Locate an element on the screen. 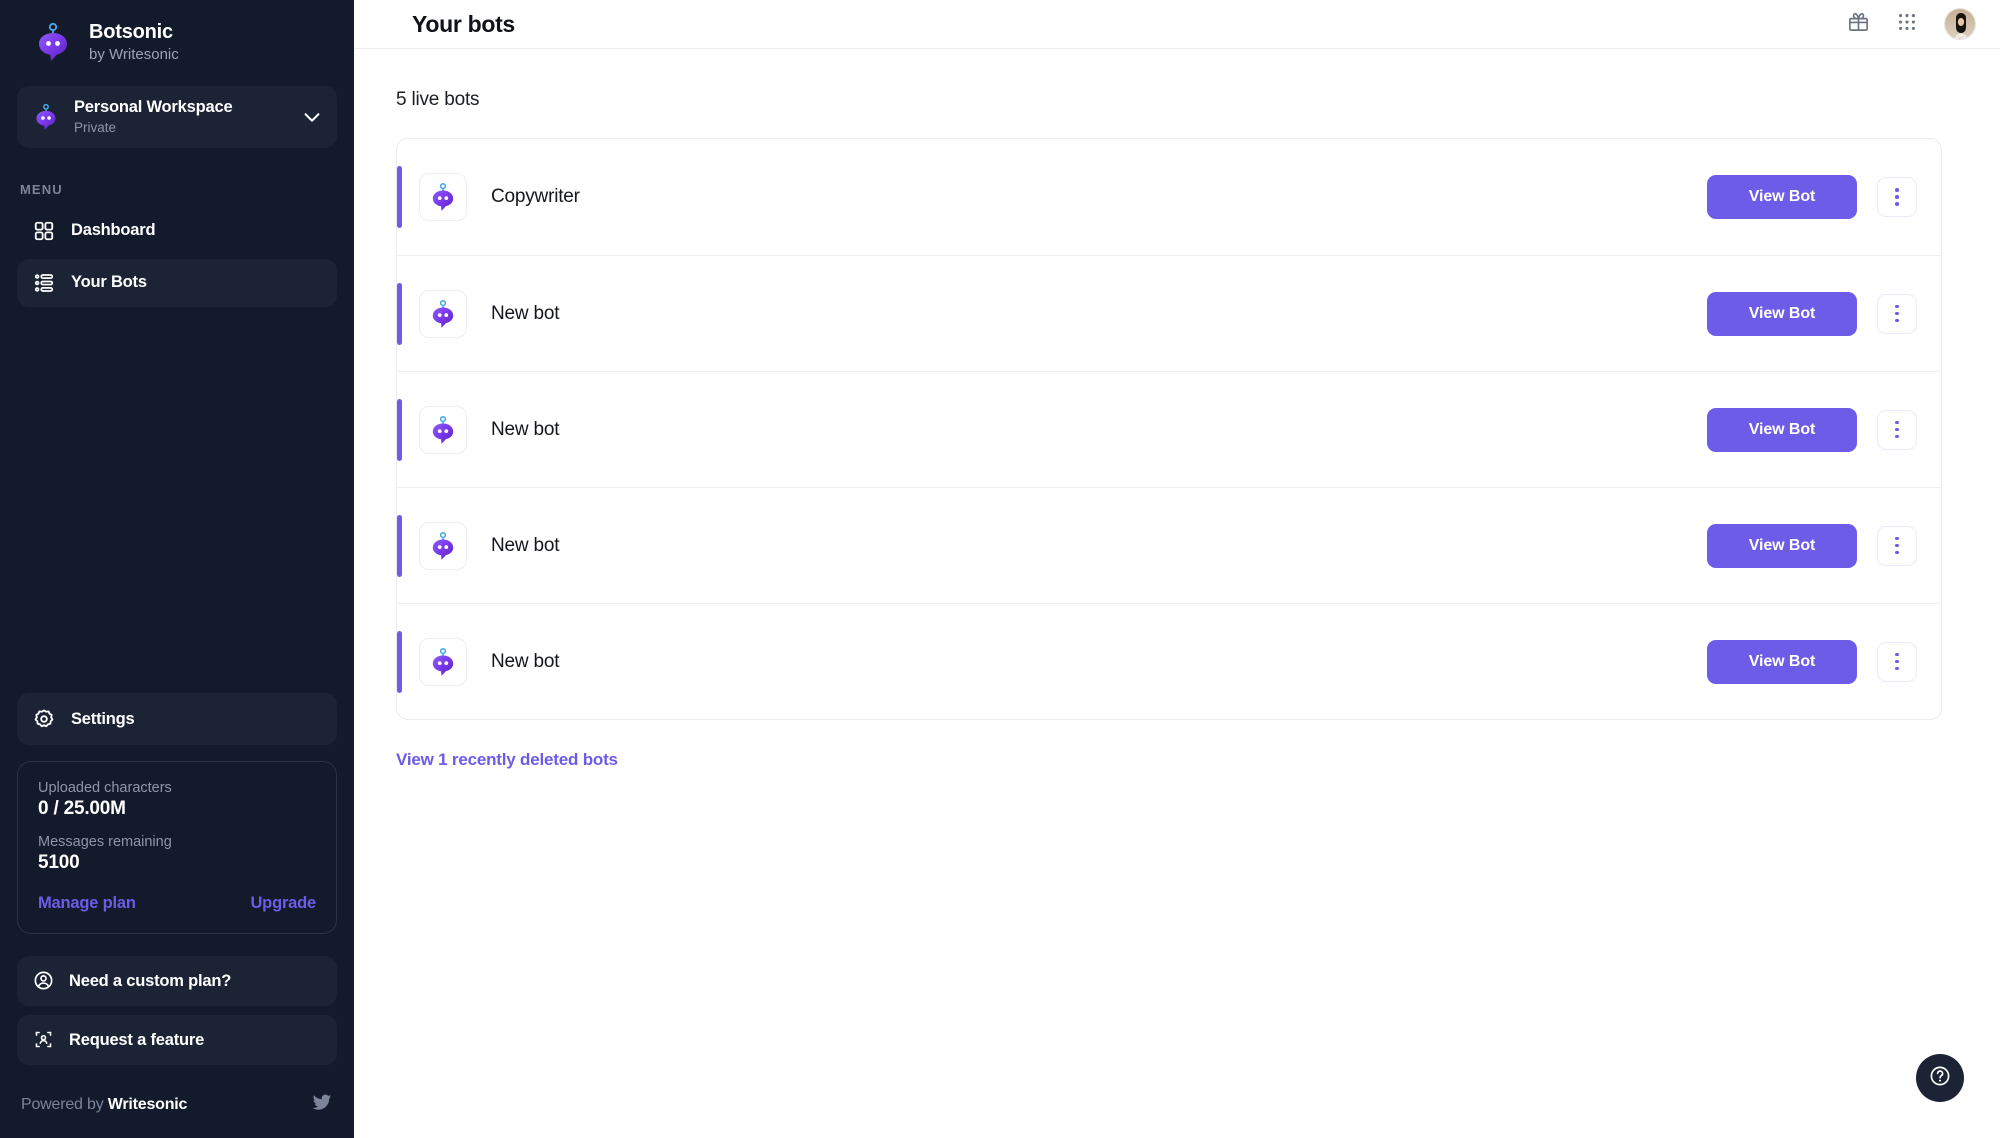  topbar-actions is located at coordinates (1911, 24).